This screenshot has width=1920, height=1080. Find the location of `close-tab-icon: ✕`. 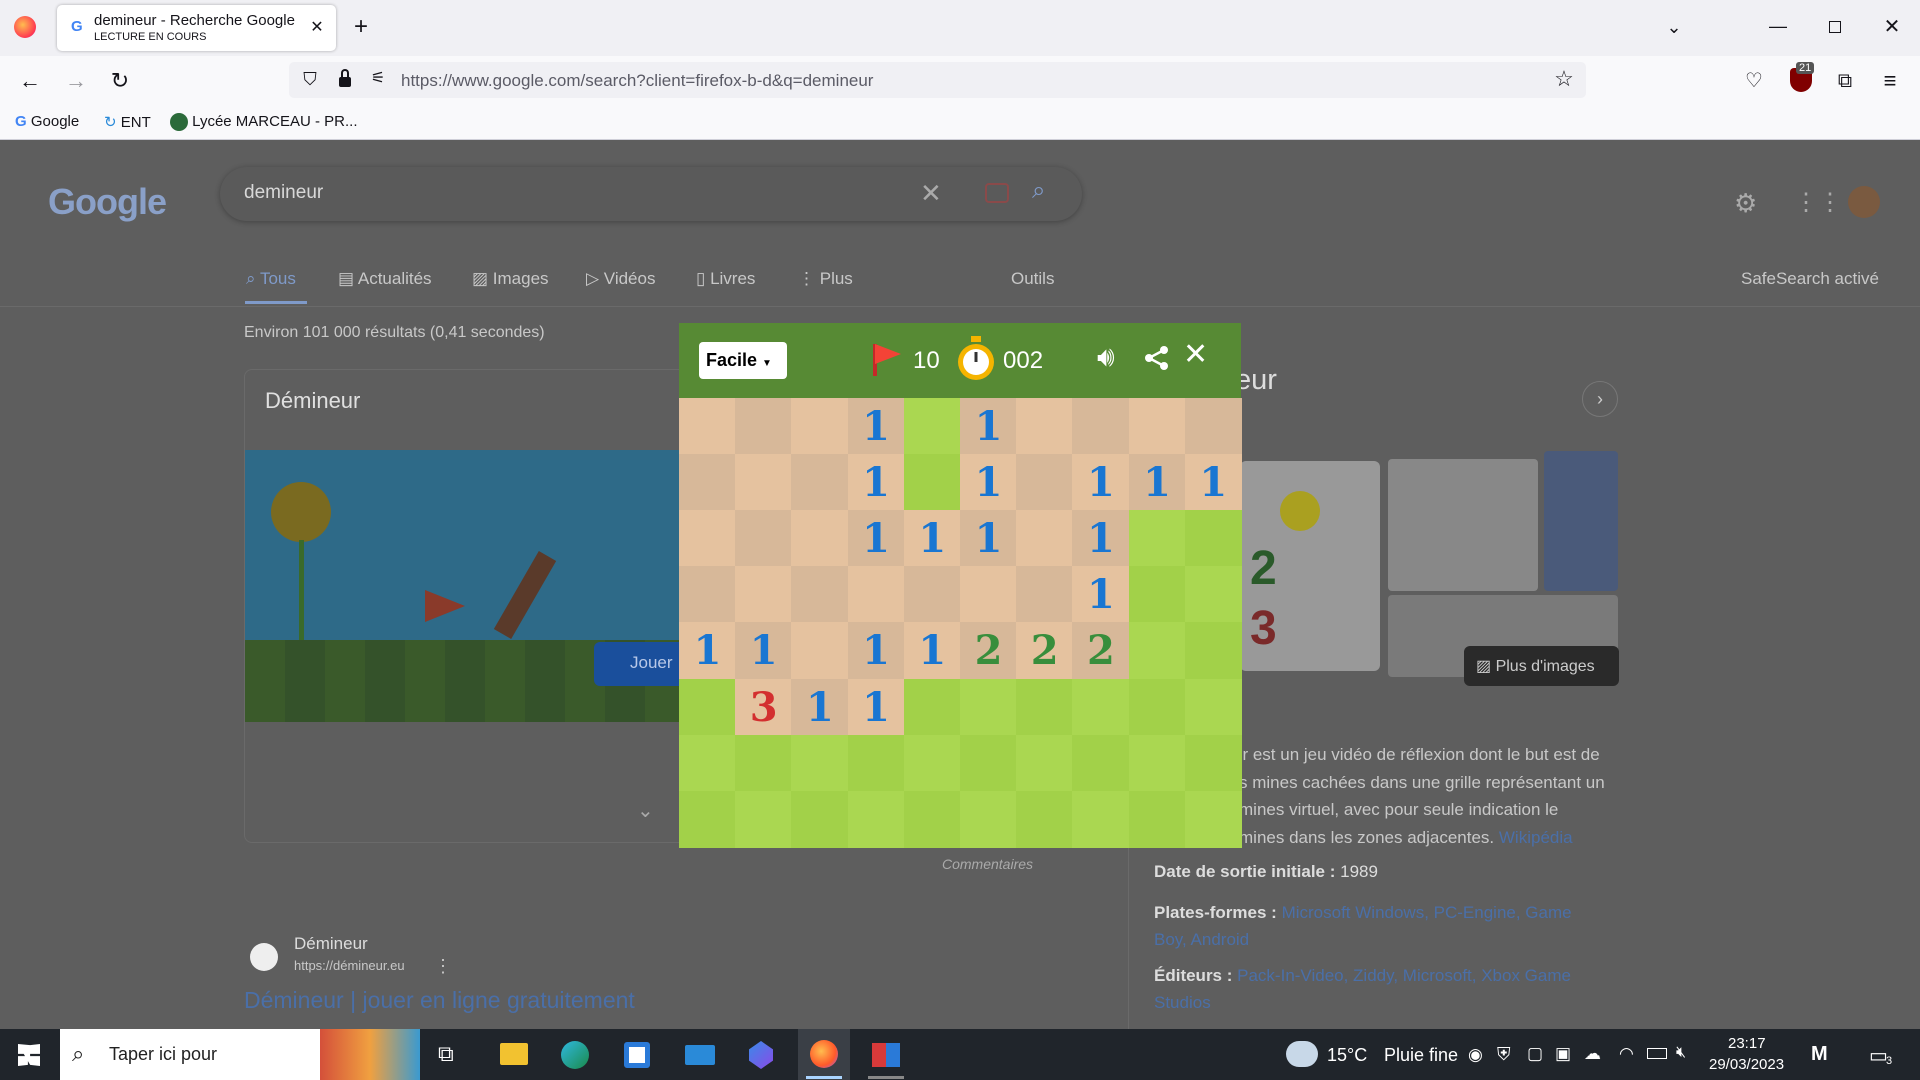

close-tab-icon: ✕ is located at coordinates (317, 28).